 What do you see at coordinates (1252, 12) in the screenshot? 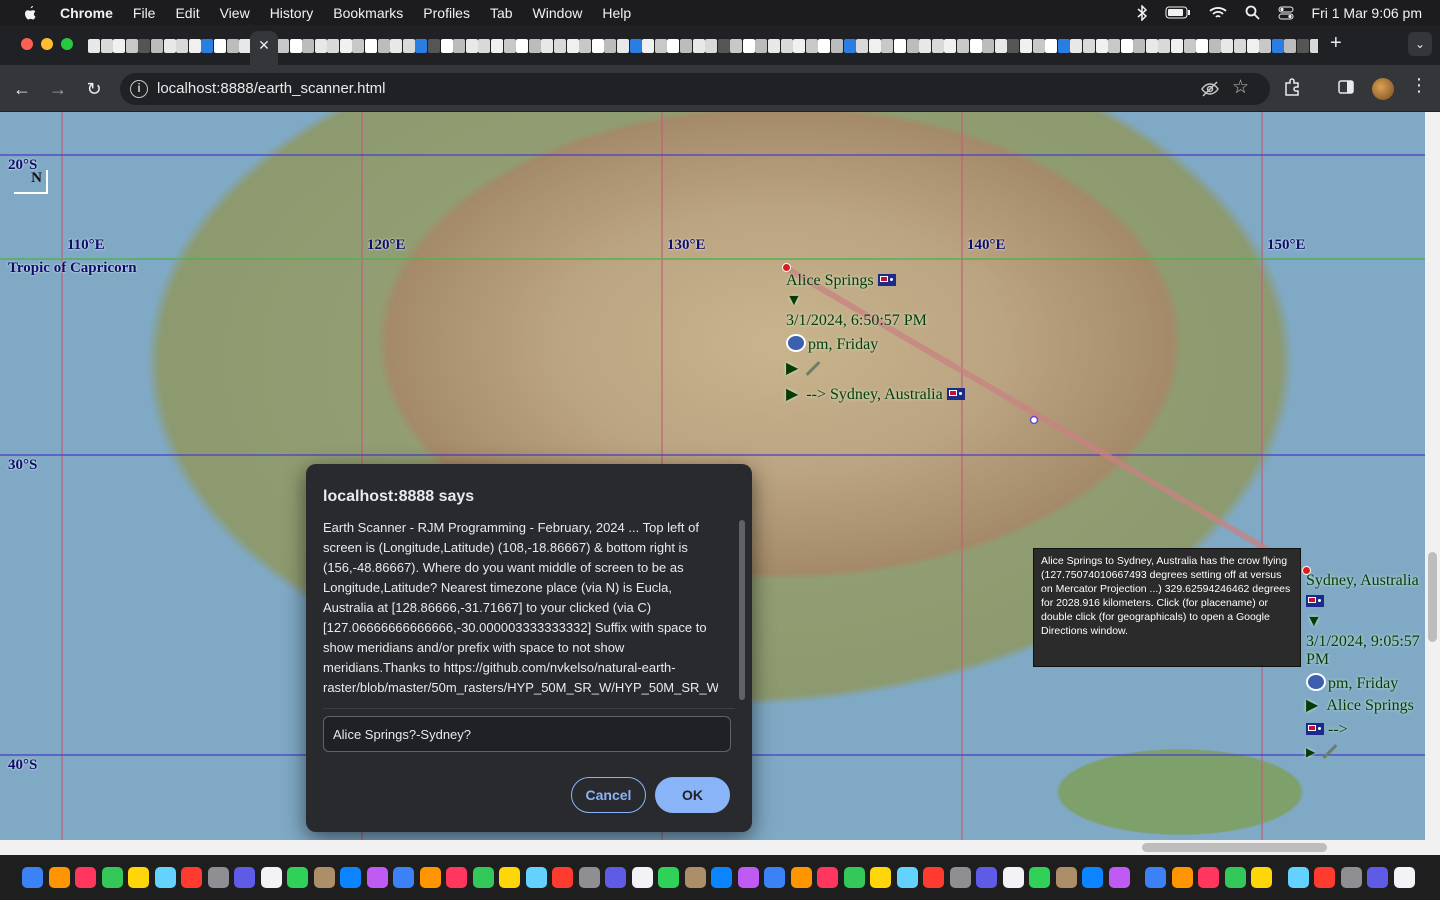
I see `spotlight-search-icon` at bounding box center [1252, 12].